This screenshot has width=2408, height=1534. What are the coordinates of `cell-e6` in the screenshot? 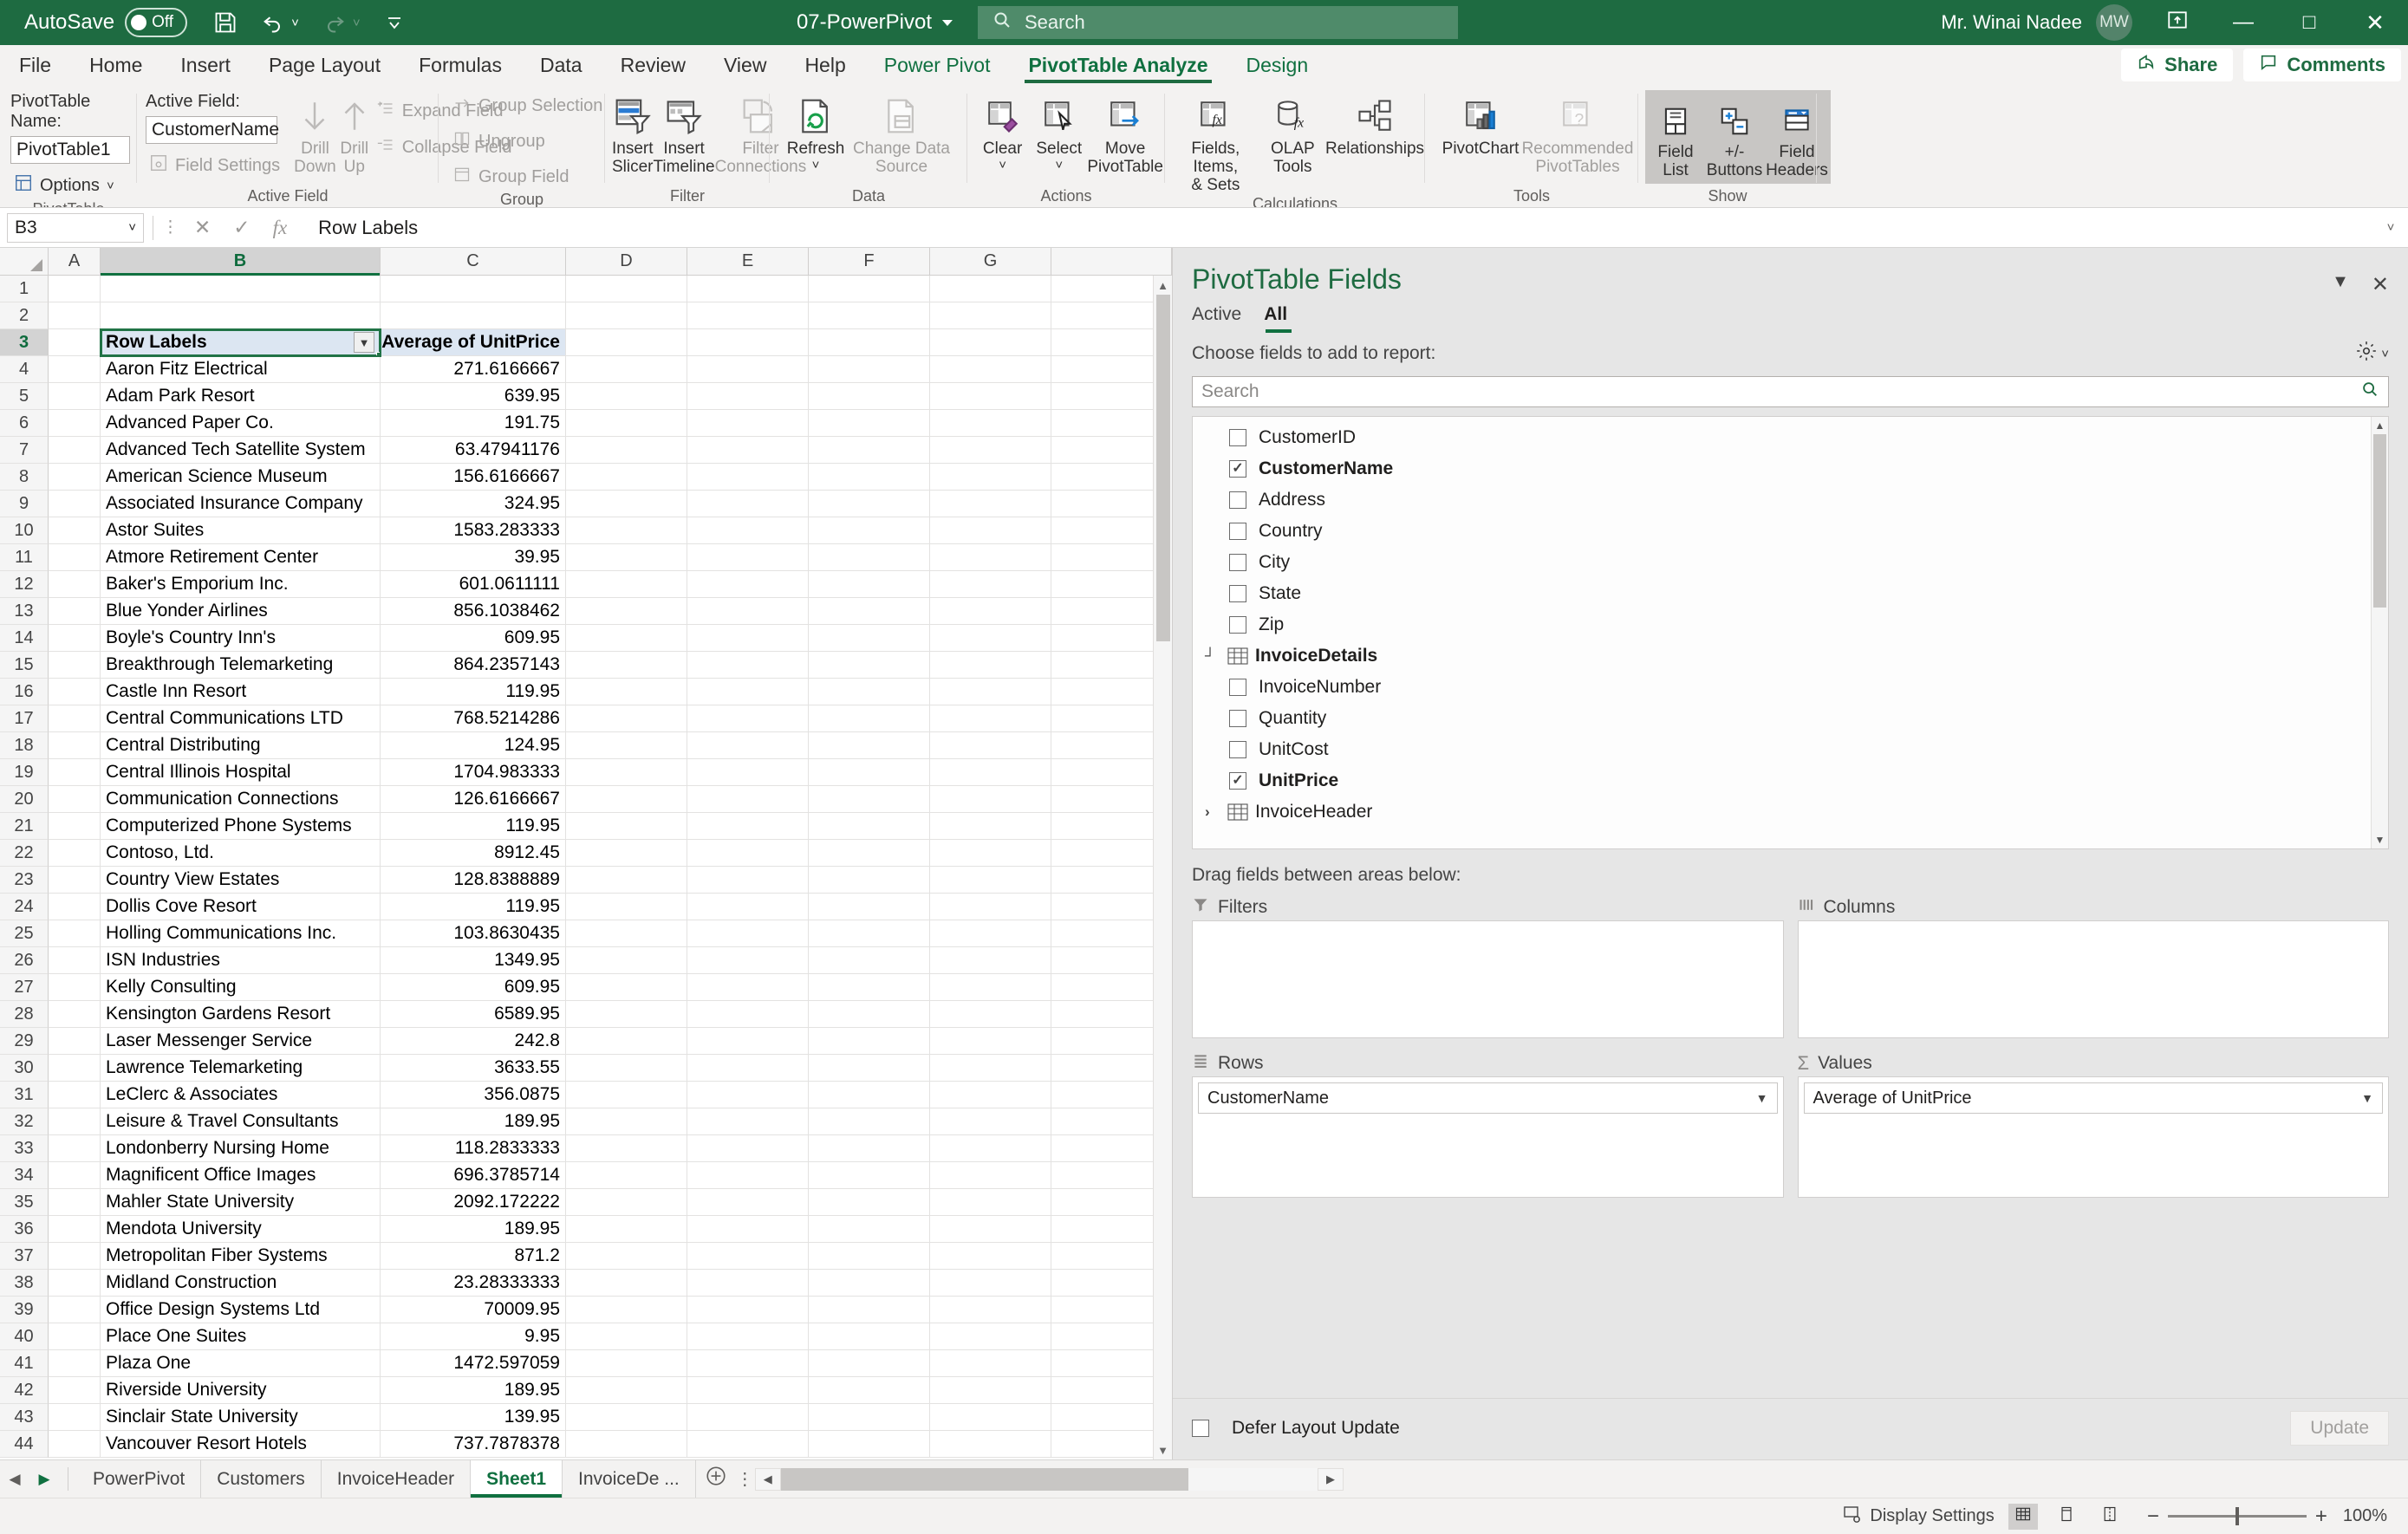 It's located at (748, 423).